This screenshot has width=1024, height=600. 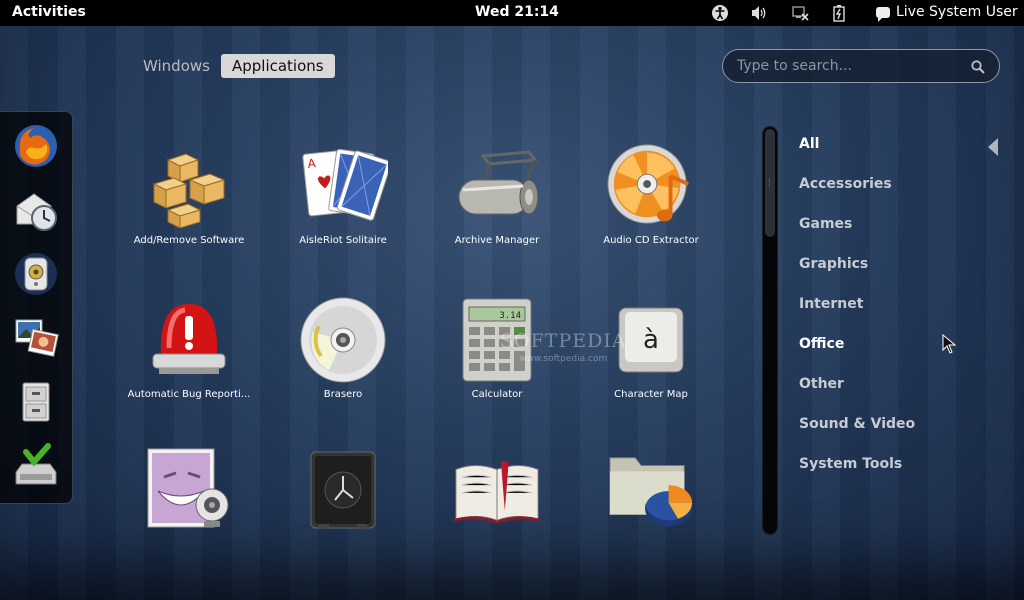 What do you see at coordinates (770, 183) in the screenshot?
I see `scrollbar-thumb` at bounding box center [770, 183].